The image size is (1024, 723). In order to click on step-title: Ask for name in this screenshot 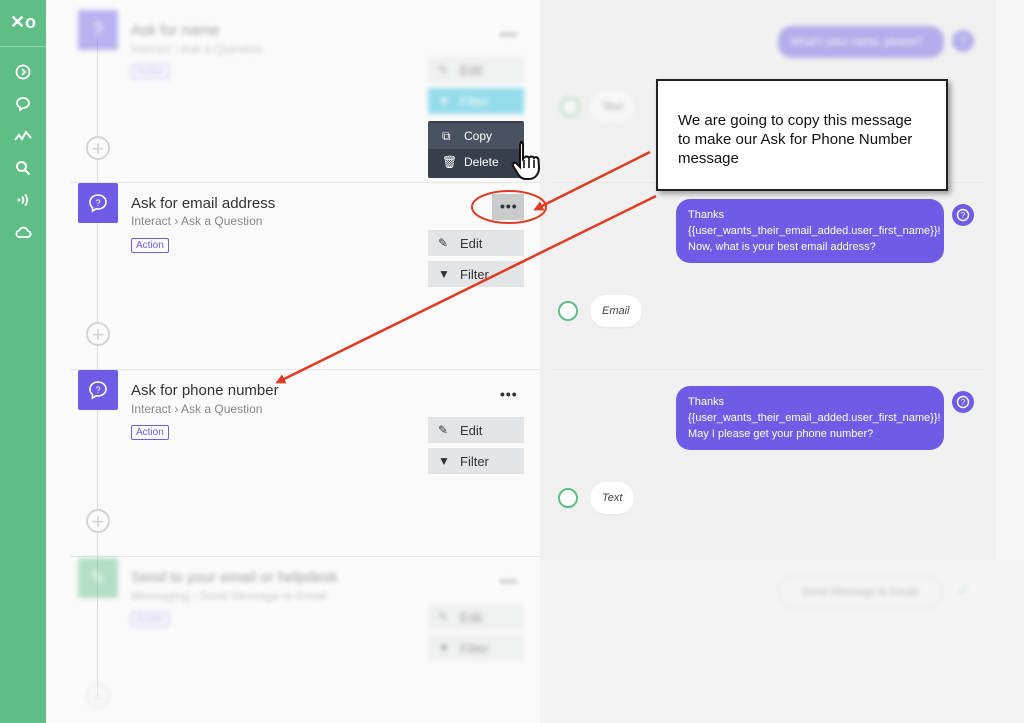, I will do `click(175, 30)`.